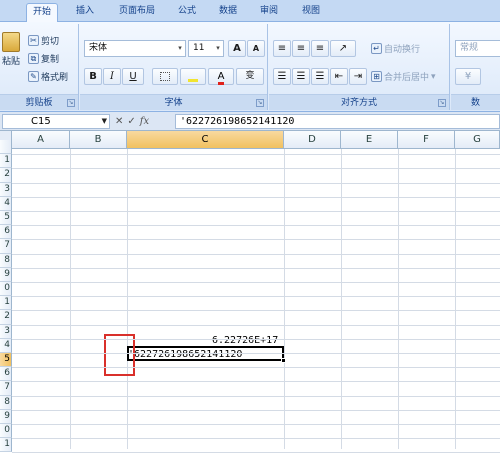 The width and height of the screenshot is (500, 453). Describe the element at coordinates (475, 102) in the screenshot. I see `number-group-label: 数` at that location.